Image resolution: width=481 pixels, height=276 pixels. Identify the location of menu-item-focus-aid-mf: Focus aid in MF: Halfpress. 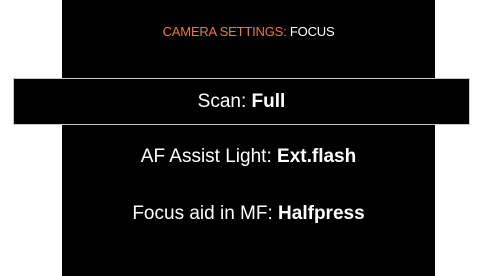
(248, 214).